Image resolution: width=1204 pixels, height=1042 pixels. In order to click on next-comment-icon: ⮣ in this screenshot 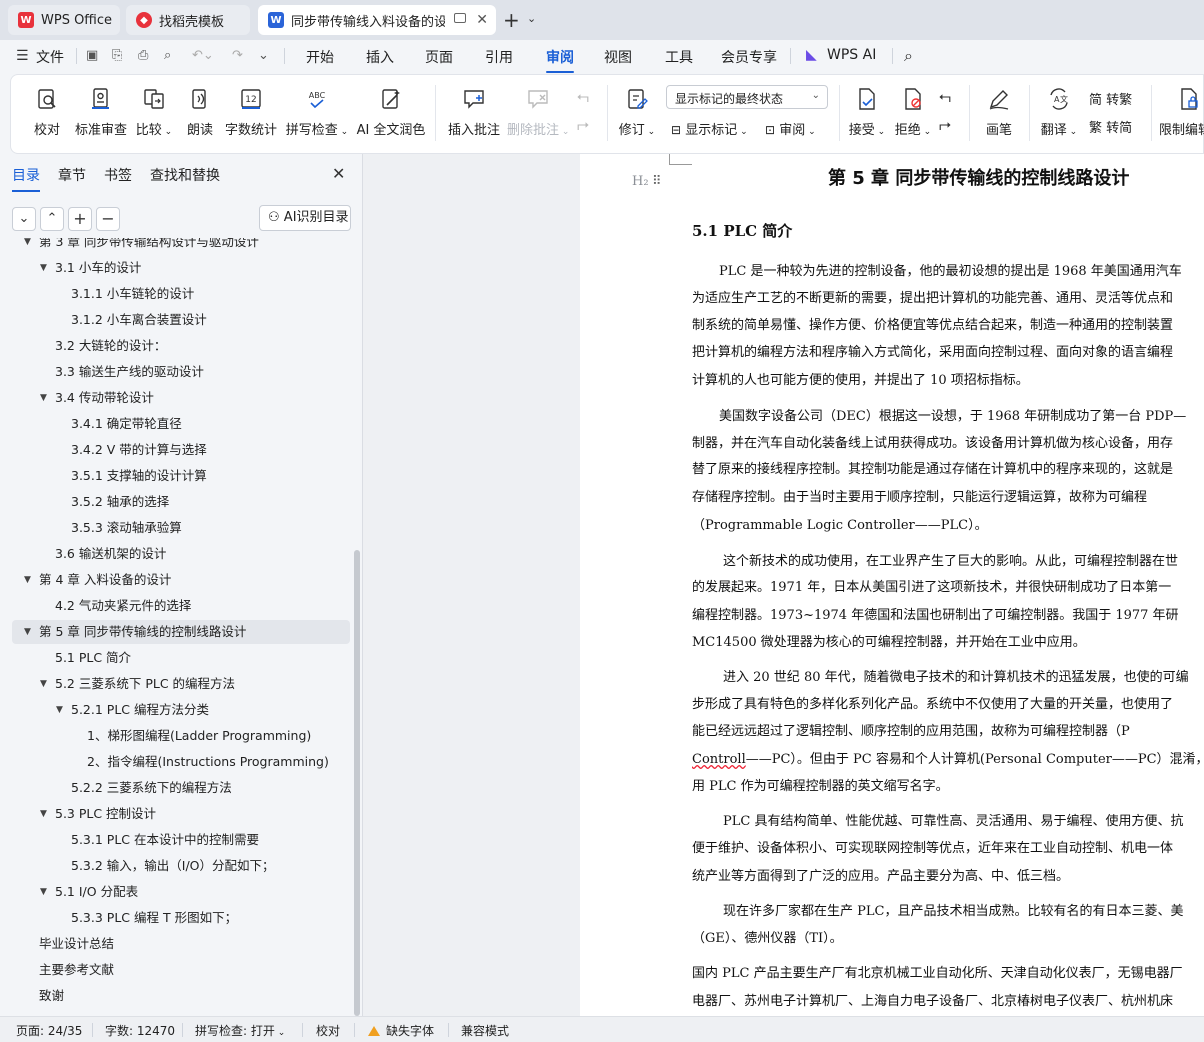, I will do `click(583, 124)`.